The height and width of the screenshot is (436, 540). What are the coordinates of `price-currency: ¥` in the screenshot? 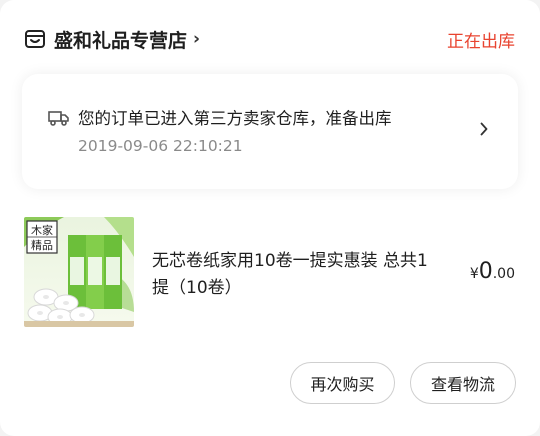 It's located at (474, 274).